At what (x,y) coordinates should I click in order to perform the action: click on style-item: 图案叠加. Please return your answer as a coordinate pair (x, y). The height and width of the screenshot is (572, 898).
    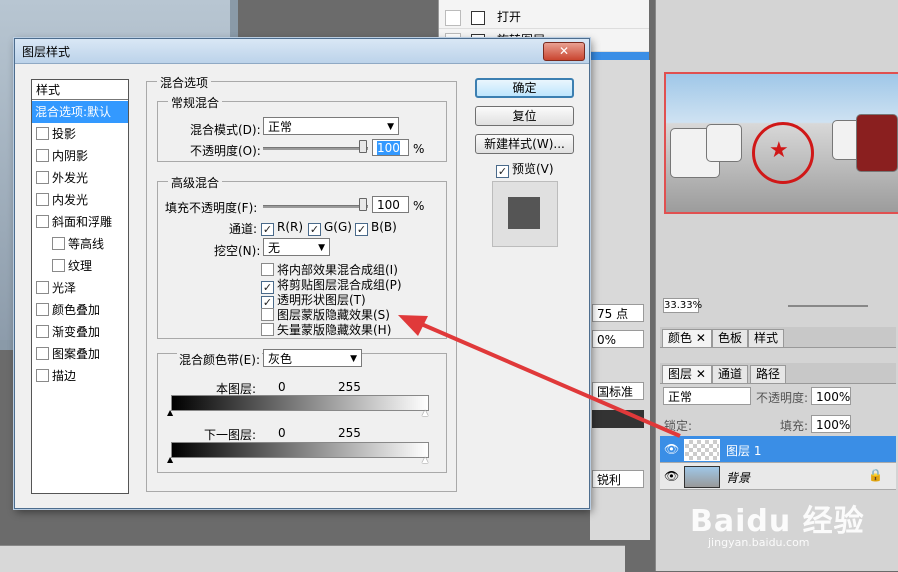
    Looking at the image, I should click on (80, 354).